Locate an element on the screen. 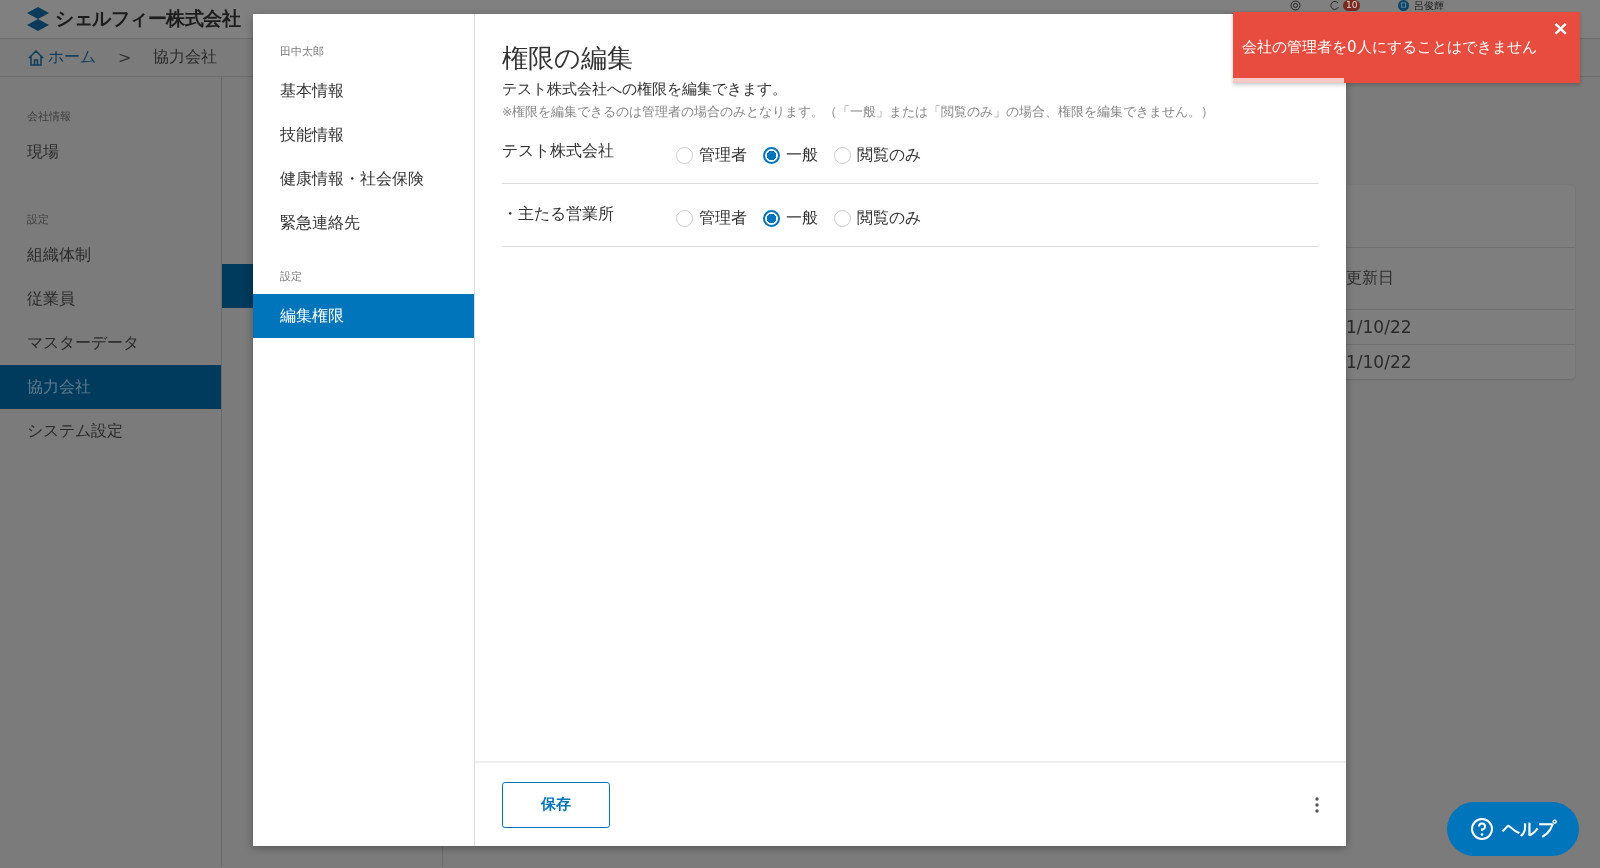  avatar-icon is located at coordinates (1403, 5).